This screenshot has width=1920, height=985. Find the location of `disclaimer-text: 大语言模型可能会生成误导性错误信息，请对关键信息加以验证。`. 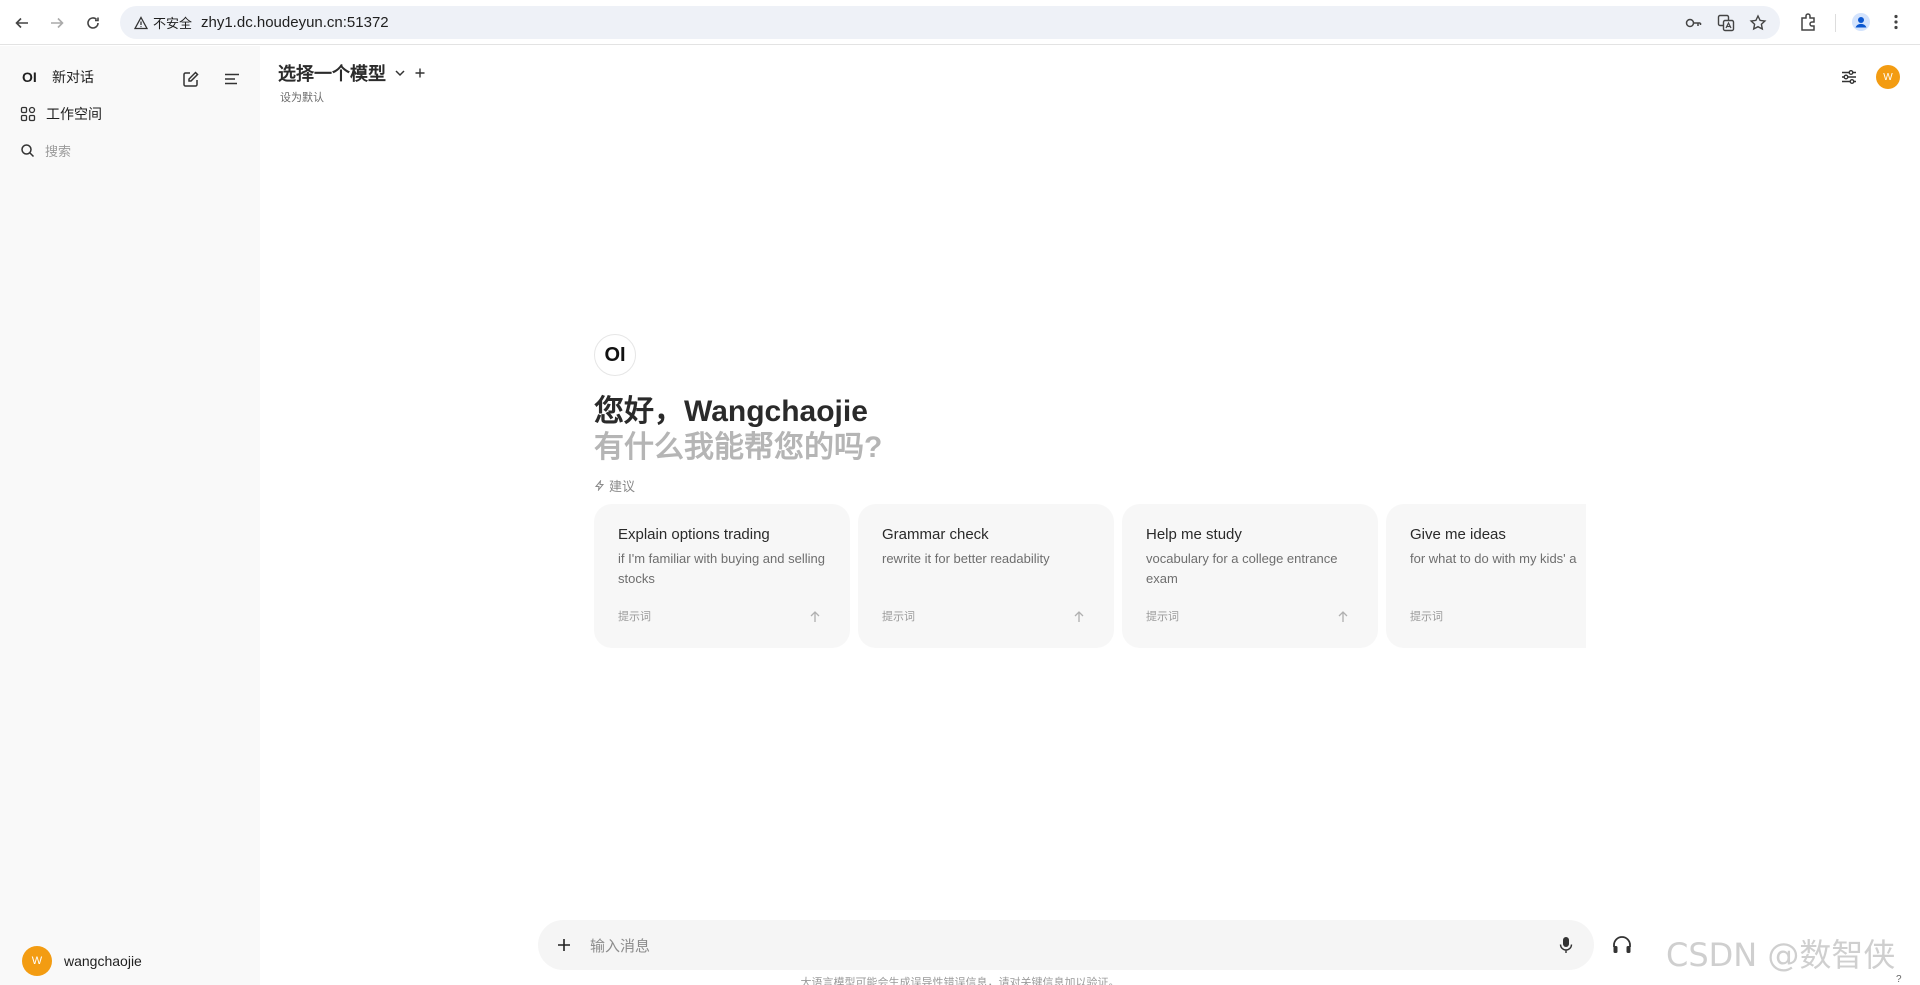

disclaimer-text: 大语言模型可能会生成误导性错误信息，请对关键信息加以验证。 is located at coordinates (960, 981).